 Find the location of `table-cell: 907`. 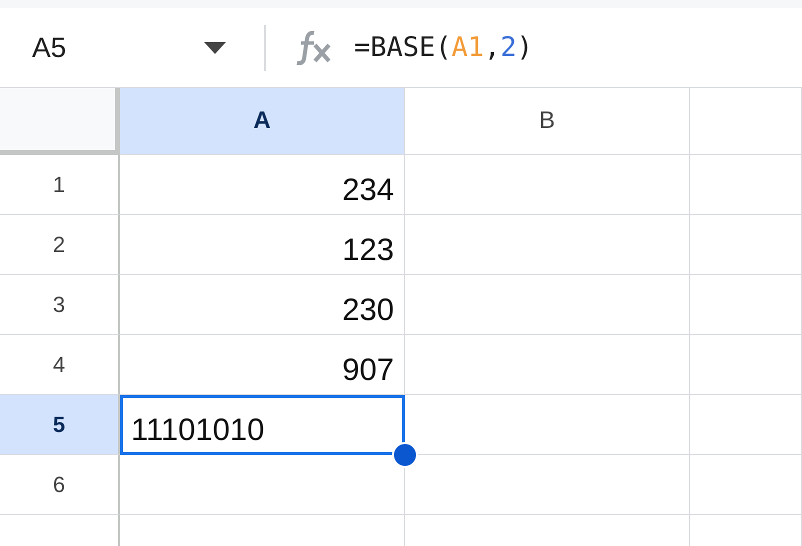

table-cell: 907 is located at coordinates (262, 365).